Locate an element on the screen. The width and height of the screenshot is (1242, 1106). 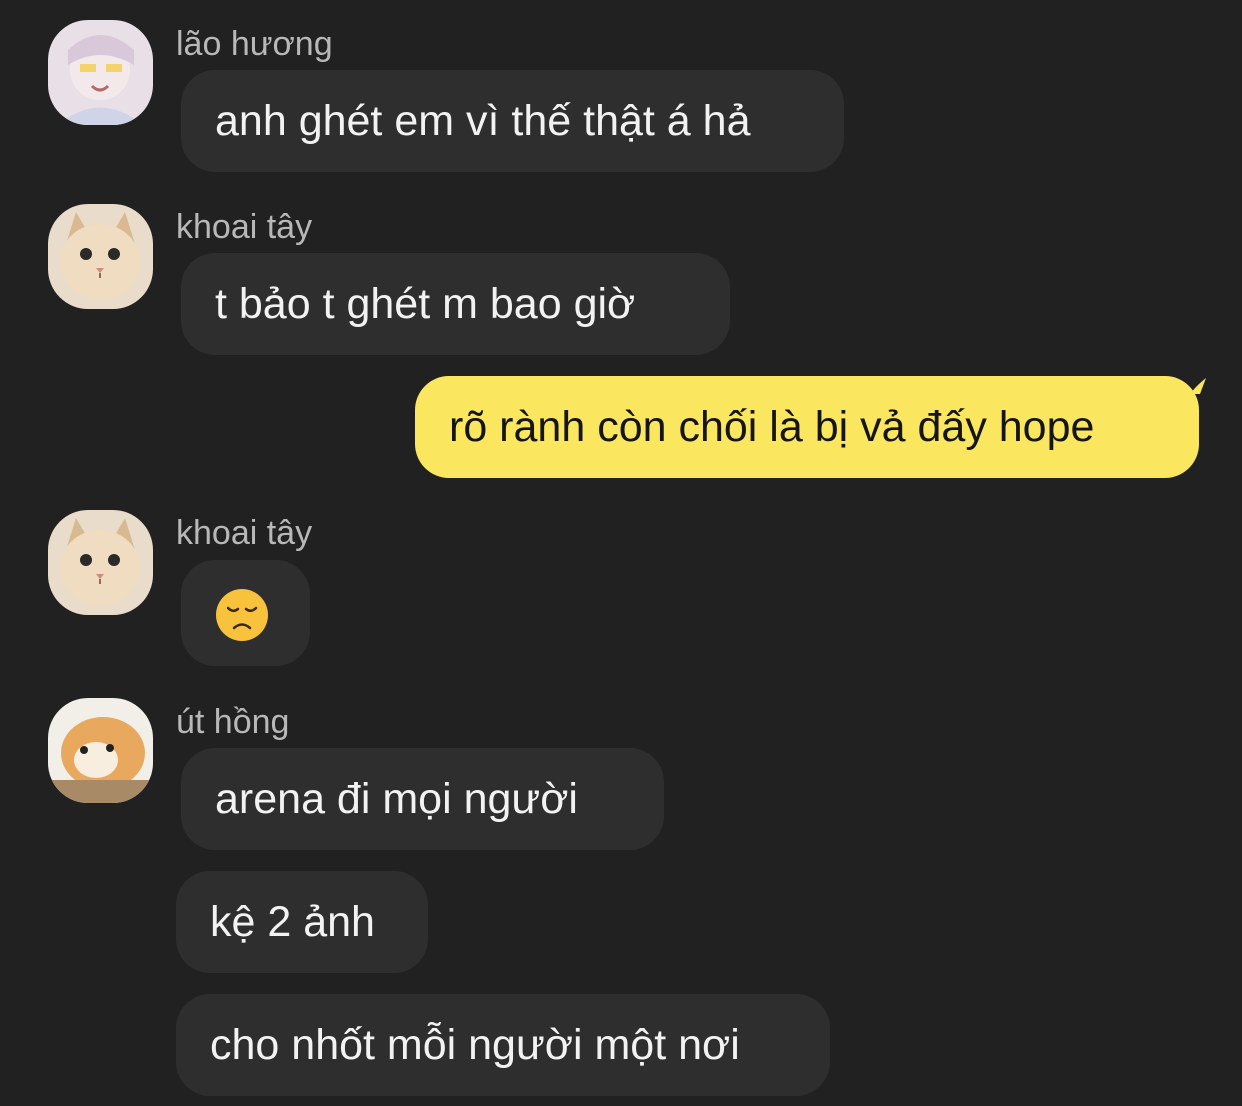
message-bubble: t bảo t ghét m bao giờ is located at coordinates (455, 304).